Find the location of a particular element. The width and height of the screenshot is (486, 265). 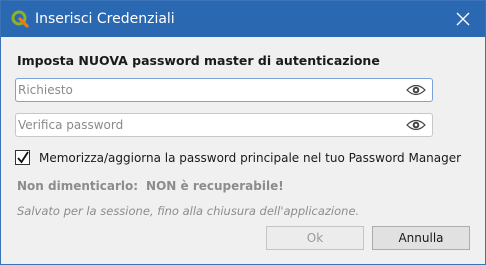

checkmark-icon is located at coordinates (23, 157).